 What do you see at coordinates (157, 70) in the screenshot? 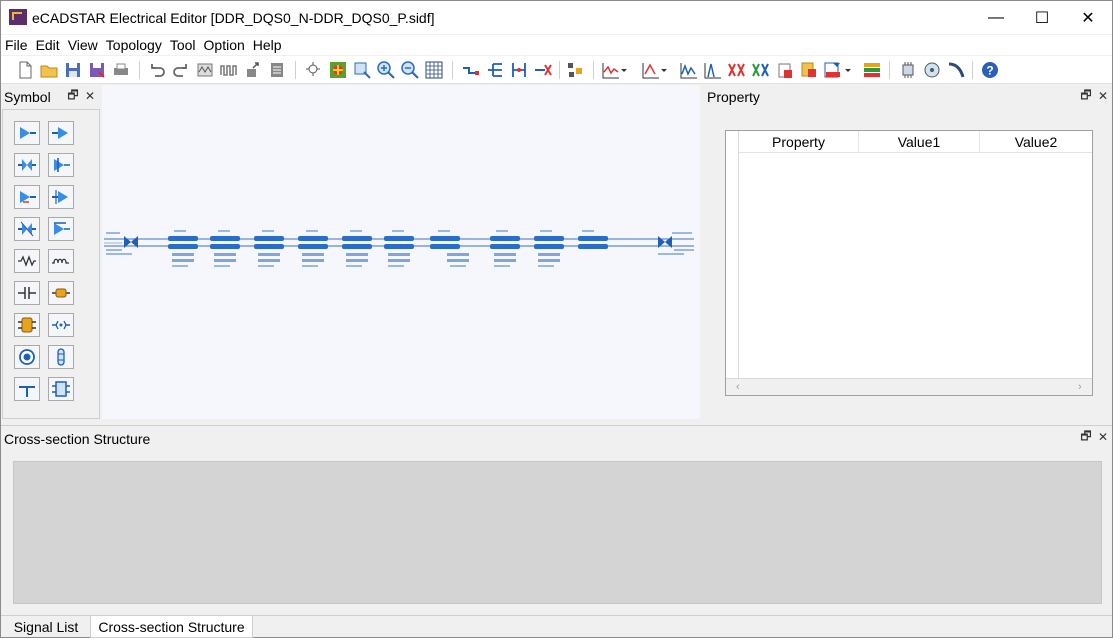
I see `undo-icon` at bounding box center [157, 70].